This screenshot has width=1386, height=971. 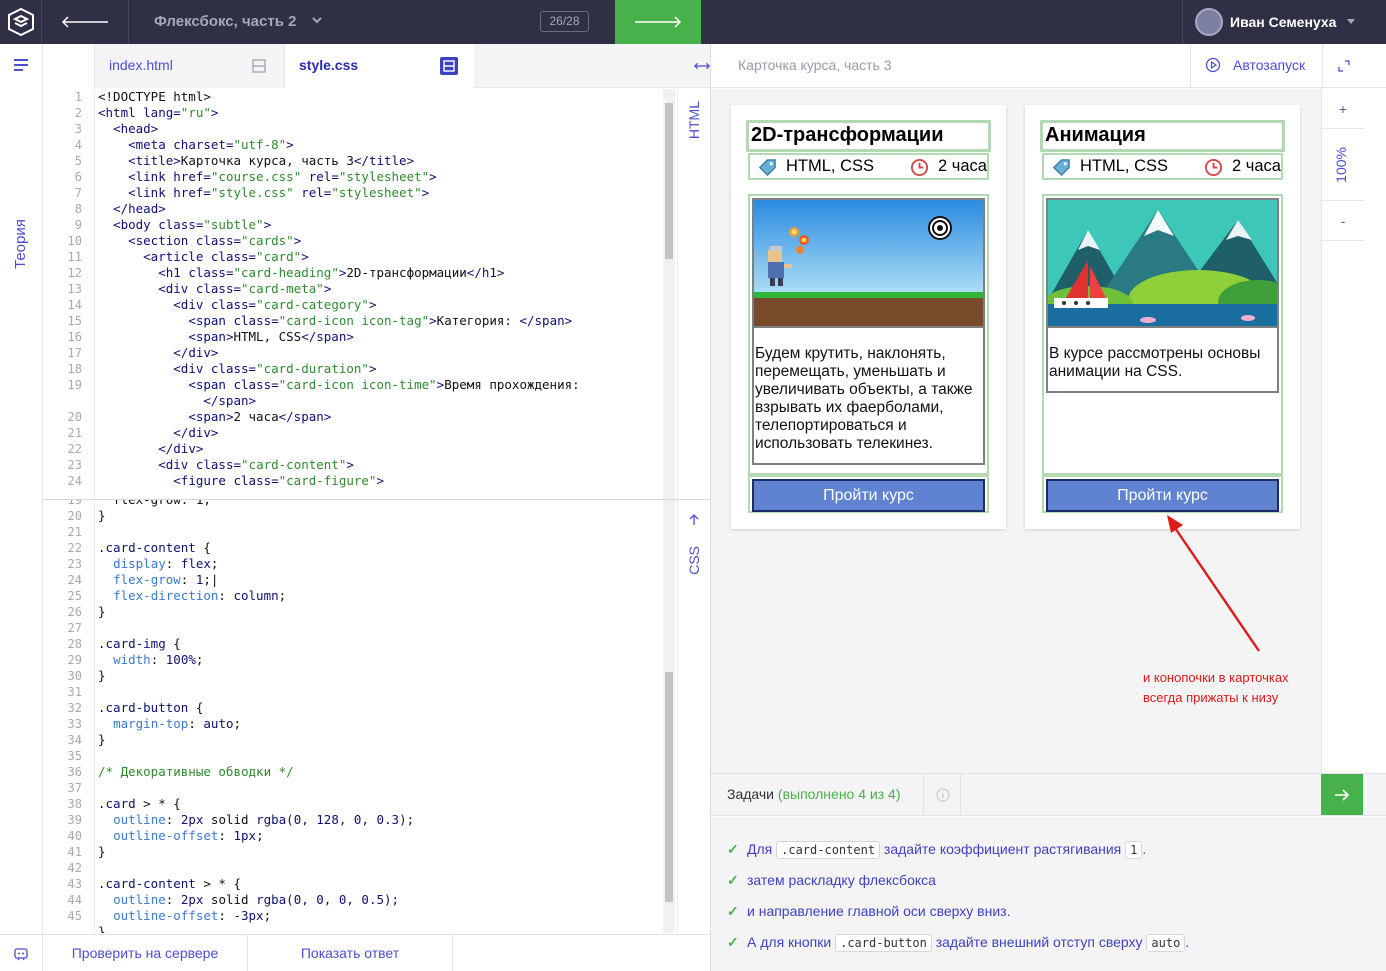 What do you see at coordinates (21, 953) in the screenshot?
I see `robot-icon` at bounding box center [21, 953].